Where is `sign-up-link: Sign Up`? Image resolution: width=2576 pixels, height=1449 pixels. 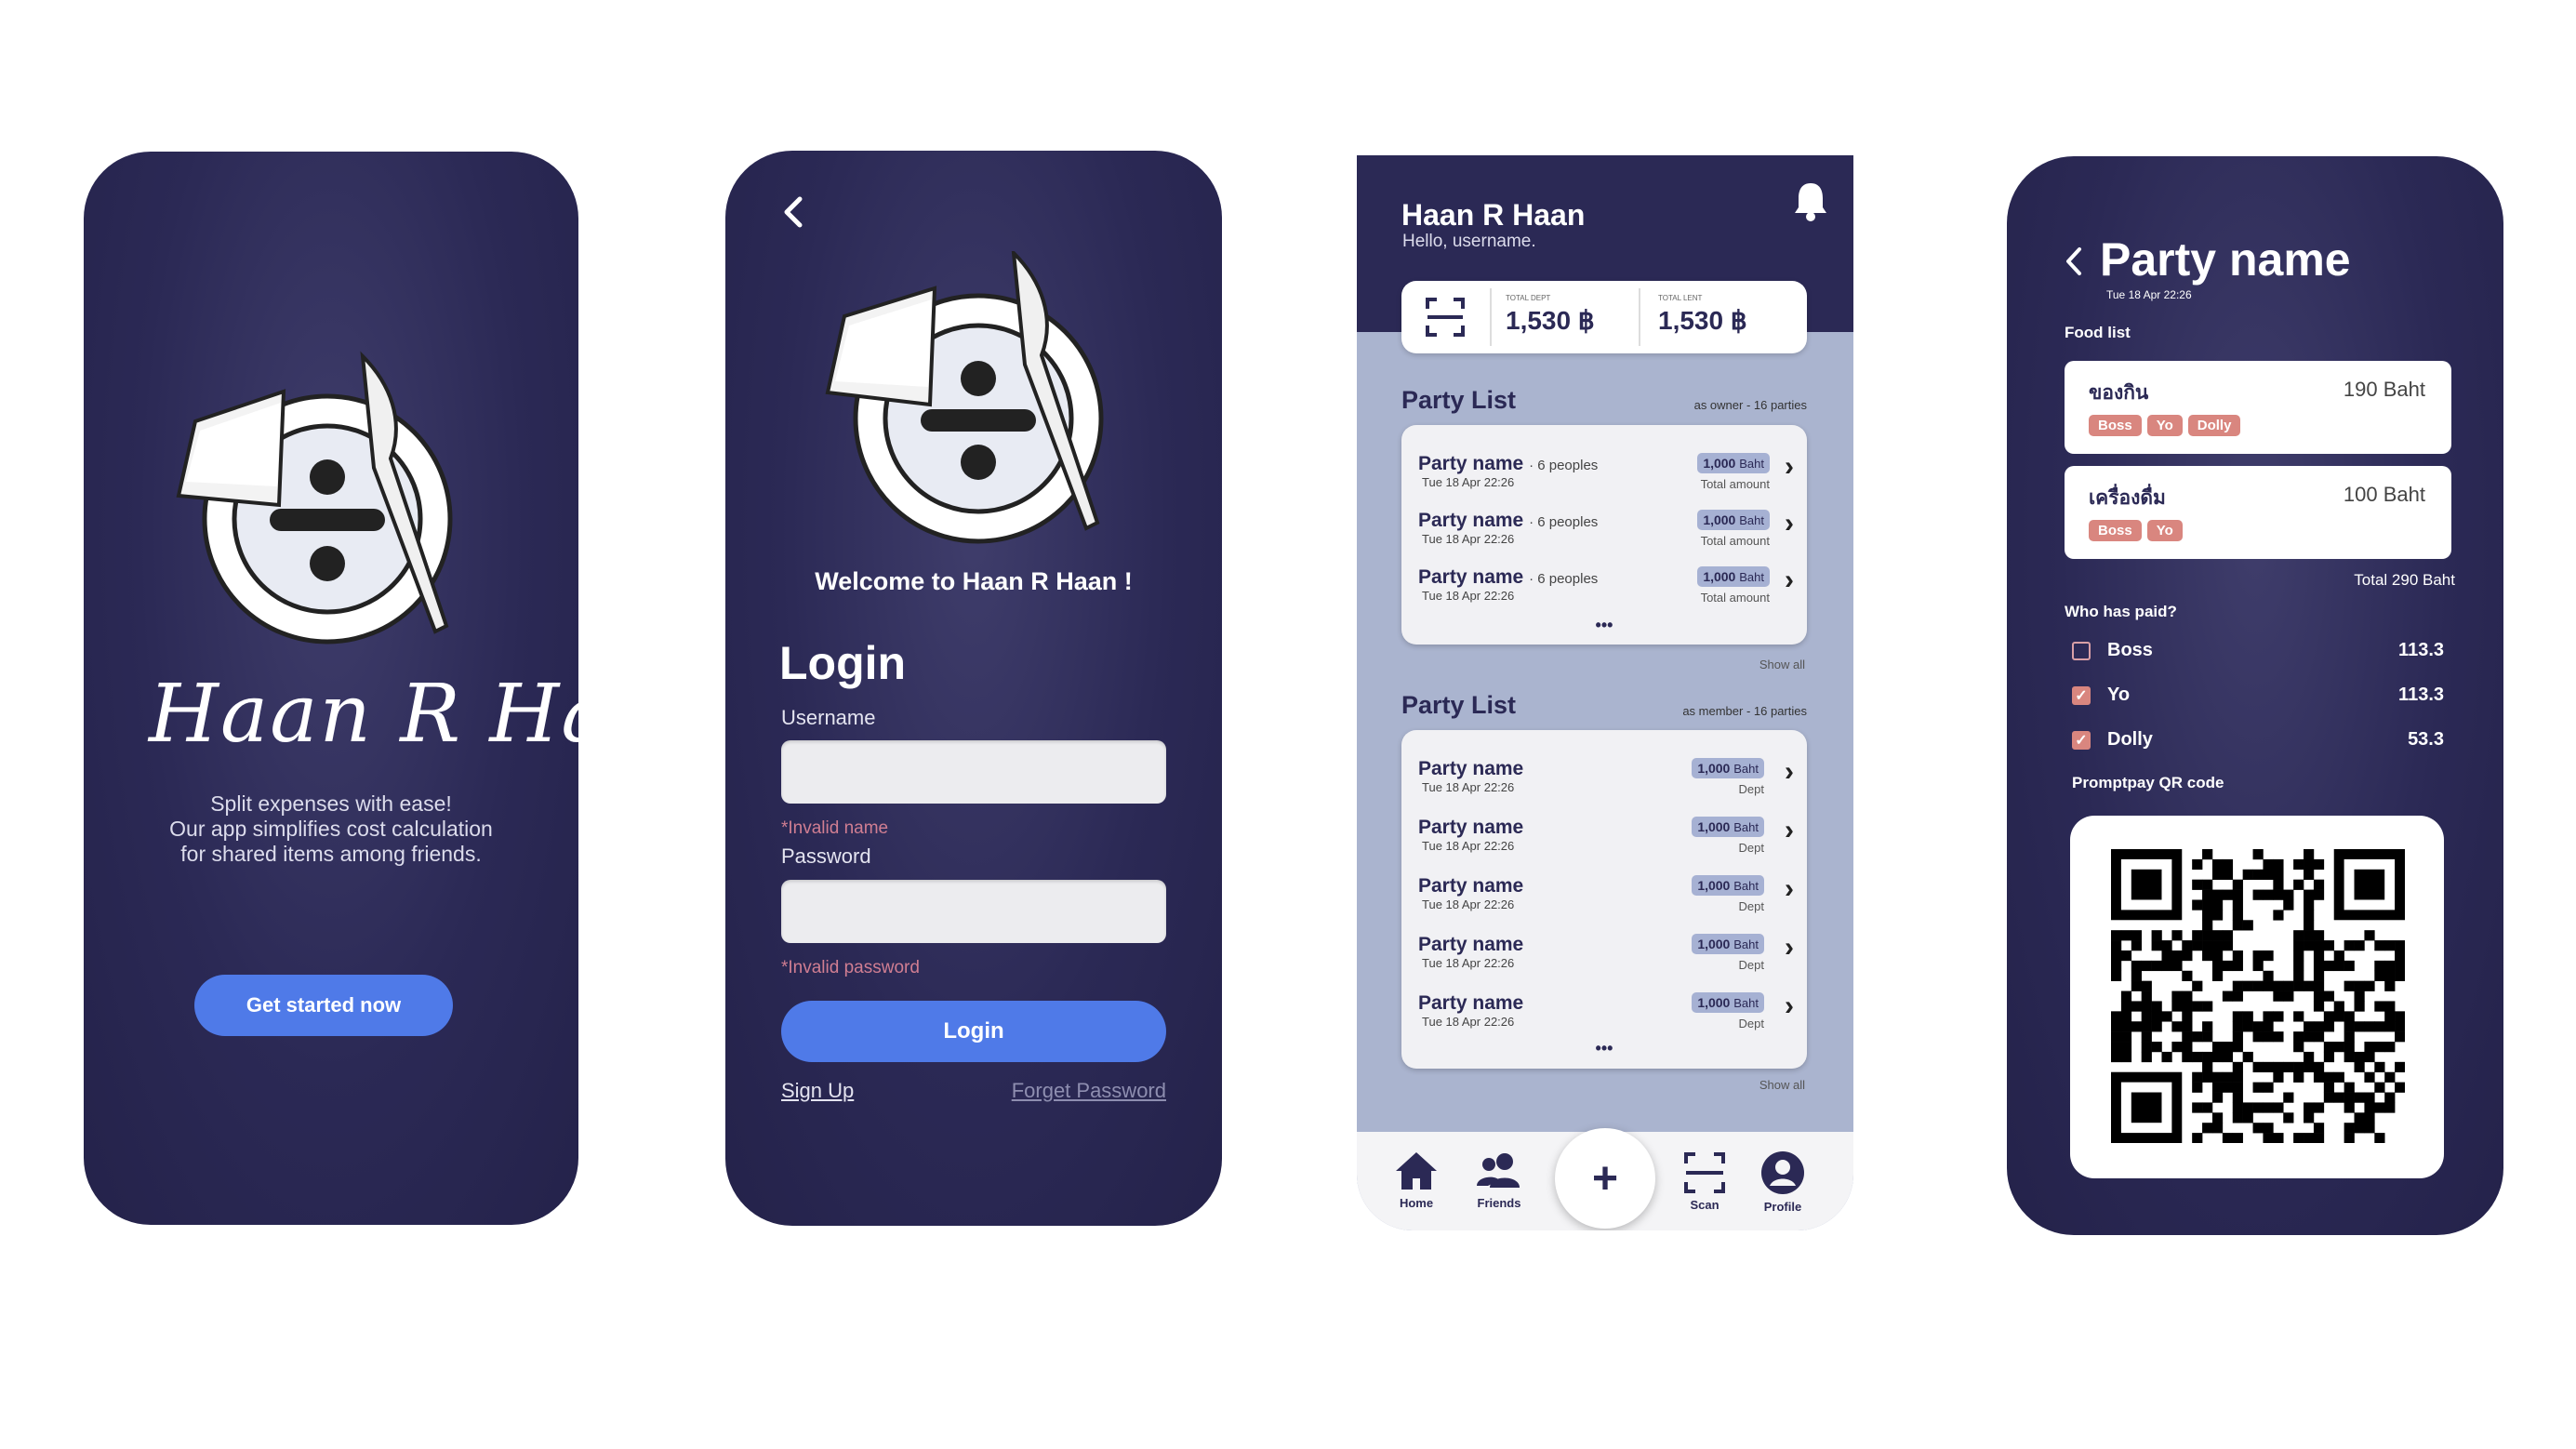 sign-up-link: Sign Up is located at coordinates (817, 1091).